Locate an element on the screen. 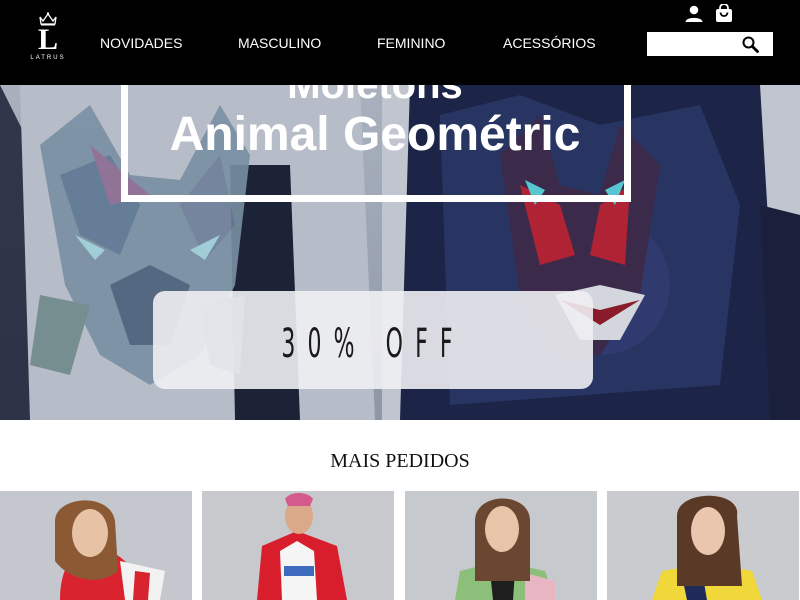 The width and height of the screenshot is (800, 600). search-box is located at coordinates (710, 44).